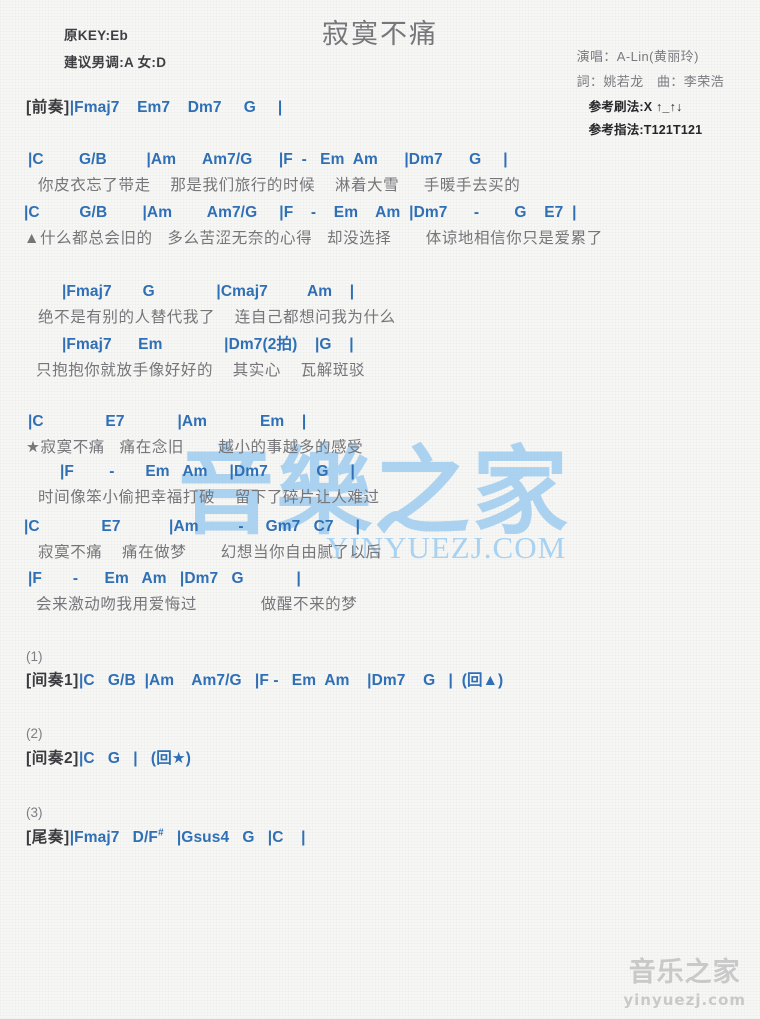 The width and height of the screenshot is (760, 1019). Describe the element at coordinates (197, 604) in the screenshot. I see `chorus-lyrics-row4: 会来激动吻我用爱悔过 做醒不来的梦` at that location.